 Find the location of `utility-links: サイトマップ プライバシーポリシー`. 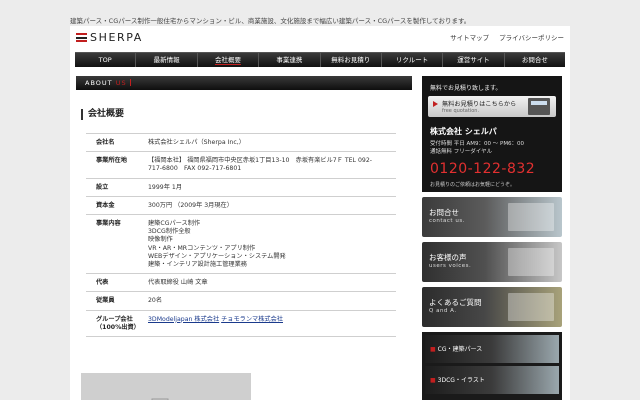

utility-links: サイトマップ プライバシーポリシー is located at coordinates (507, 37).